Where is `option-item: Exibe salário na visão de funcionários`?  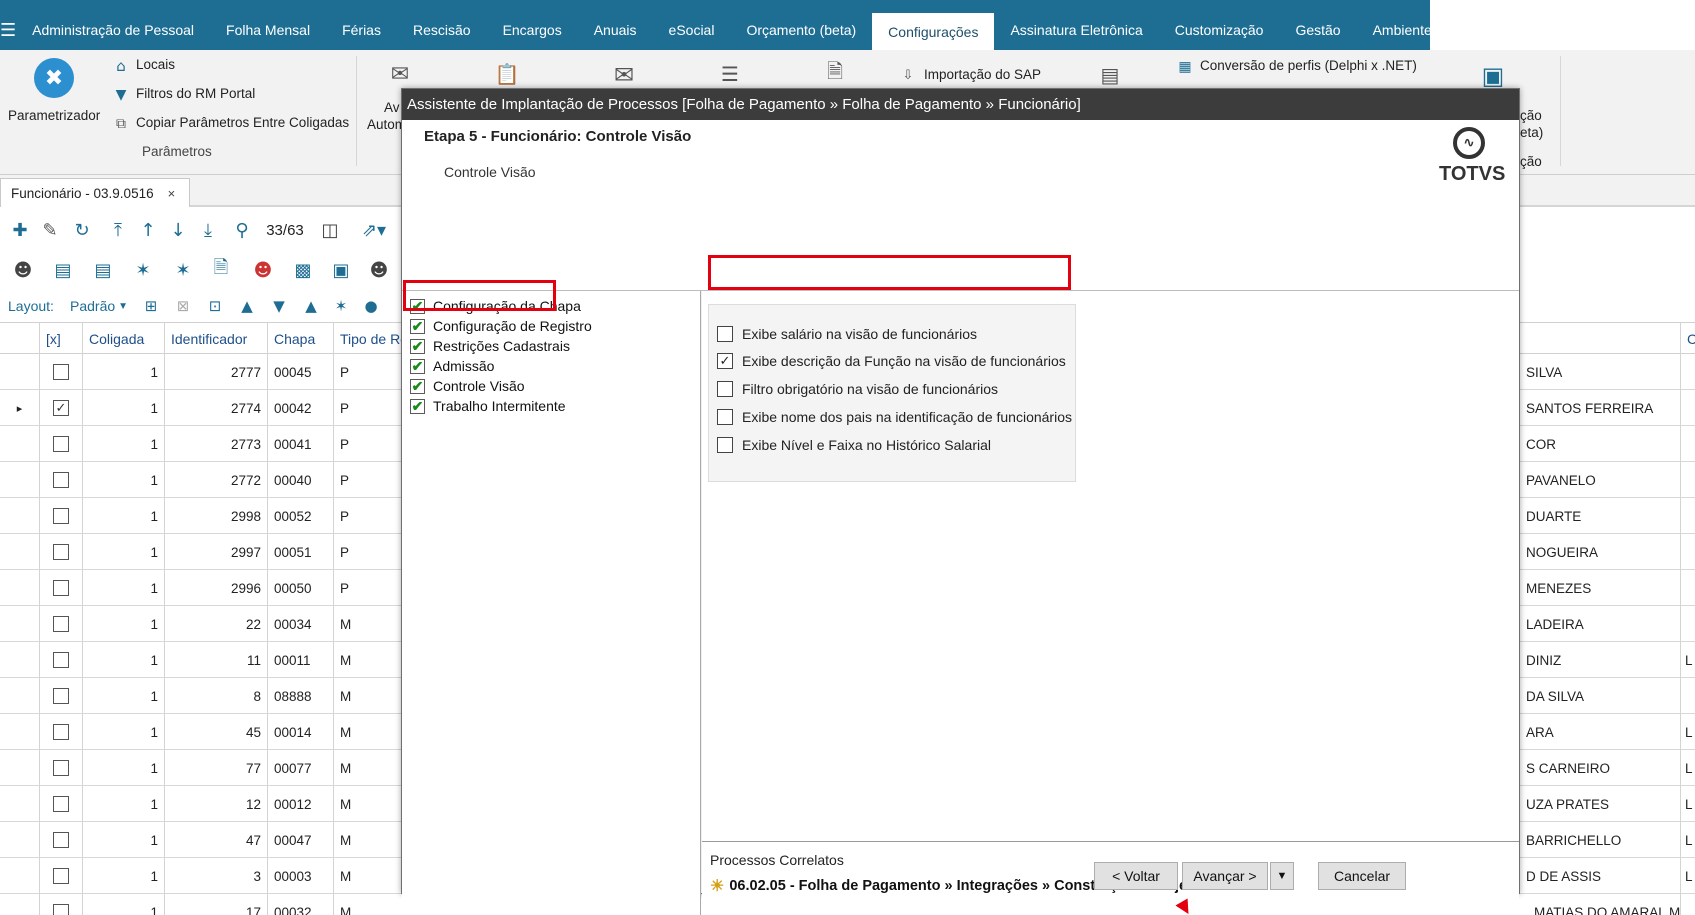 option-item: Exibe salário na visão de funcionários is located at coordinates (847, 334).